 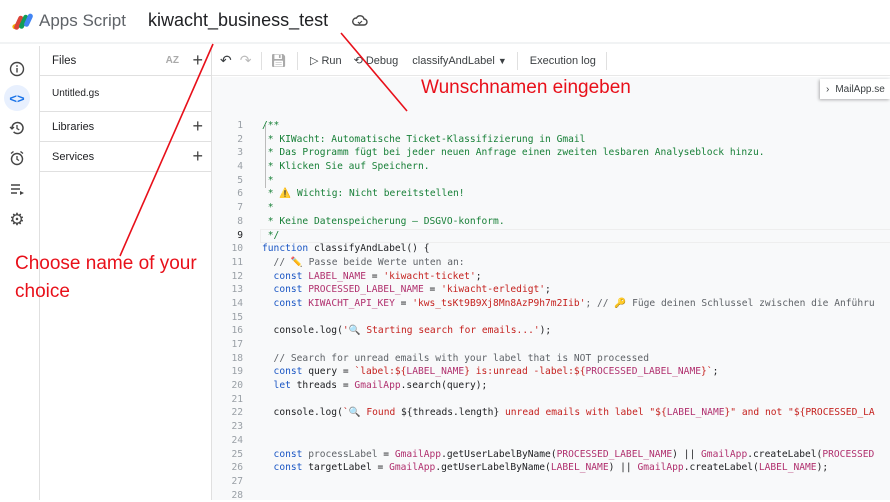 What do you see at coordinates (860, 89) in the screenshot?
I see `side-tab-label: MailApp.se` at bounding box center [860, 89].